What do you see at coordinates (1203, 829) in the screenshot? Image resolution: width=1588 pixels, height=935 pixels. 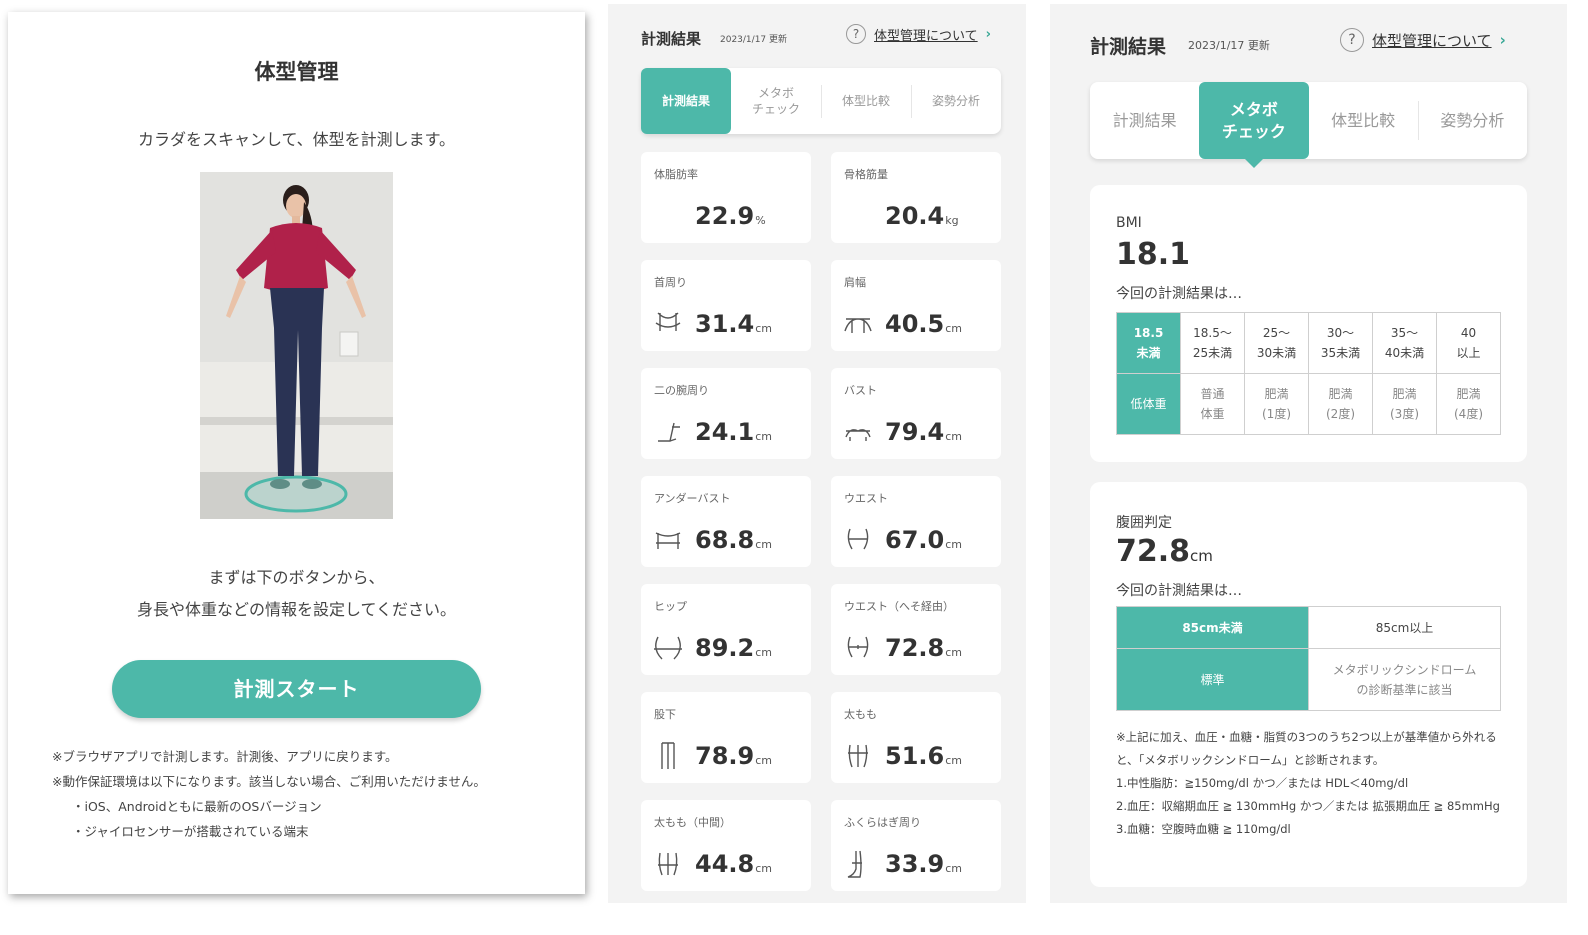 I see `criteria-line: 3.血糖：空腹時血糖 ≧ 110mg/dl` at bounding box center [1203, 829].